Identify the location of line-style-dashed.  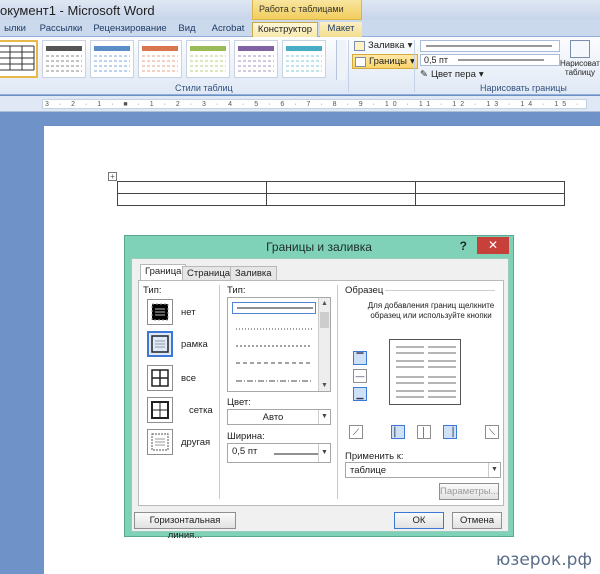
(274, 360).